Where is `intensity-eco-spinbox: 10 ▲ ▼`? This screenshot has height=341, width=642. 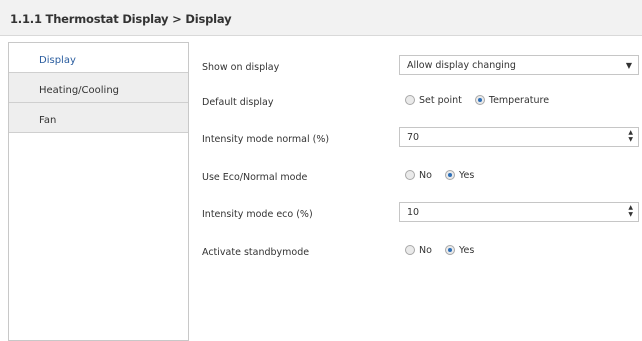 intensity-eco-spinbox: 10 ▲ ▼ is located at coordinates (519, 212).